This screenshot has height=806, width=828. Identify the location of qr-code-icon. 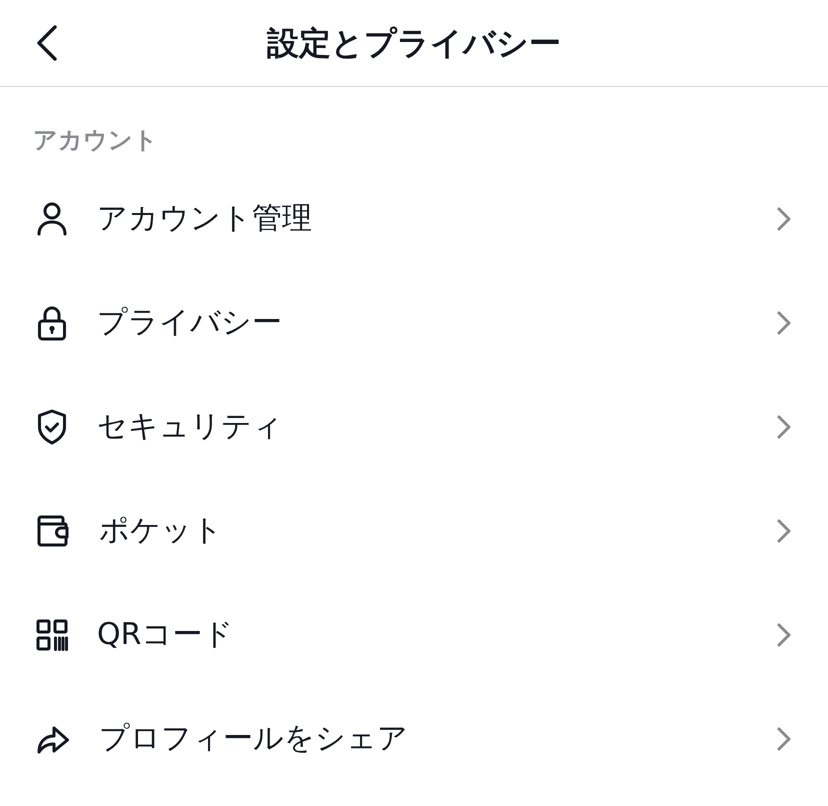
(52, 635).